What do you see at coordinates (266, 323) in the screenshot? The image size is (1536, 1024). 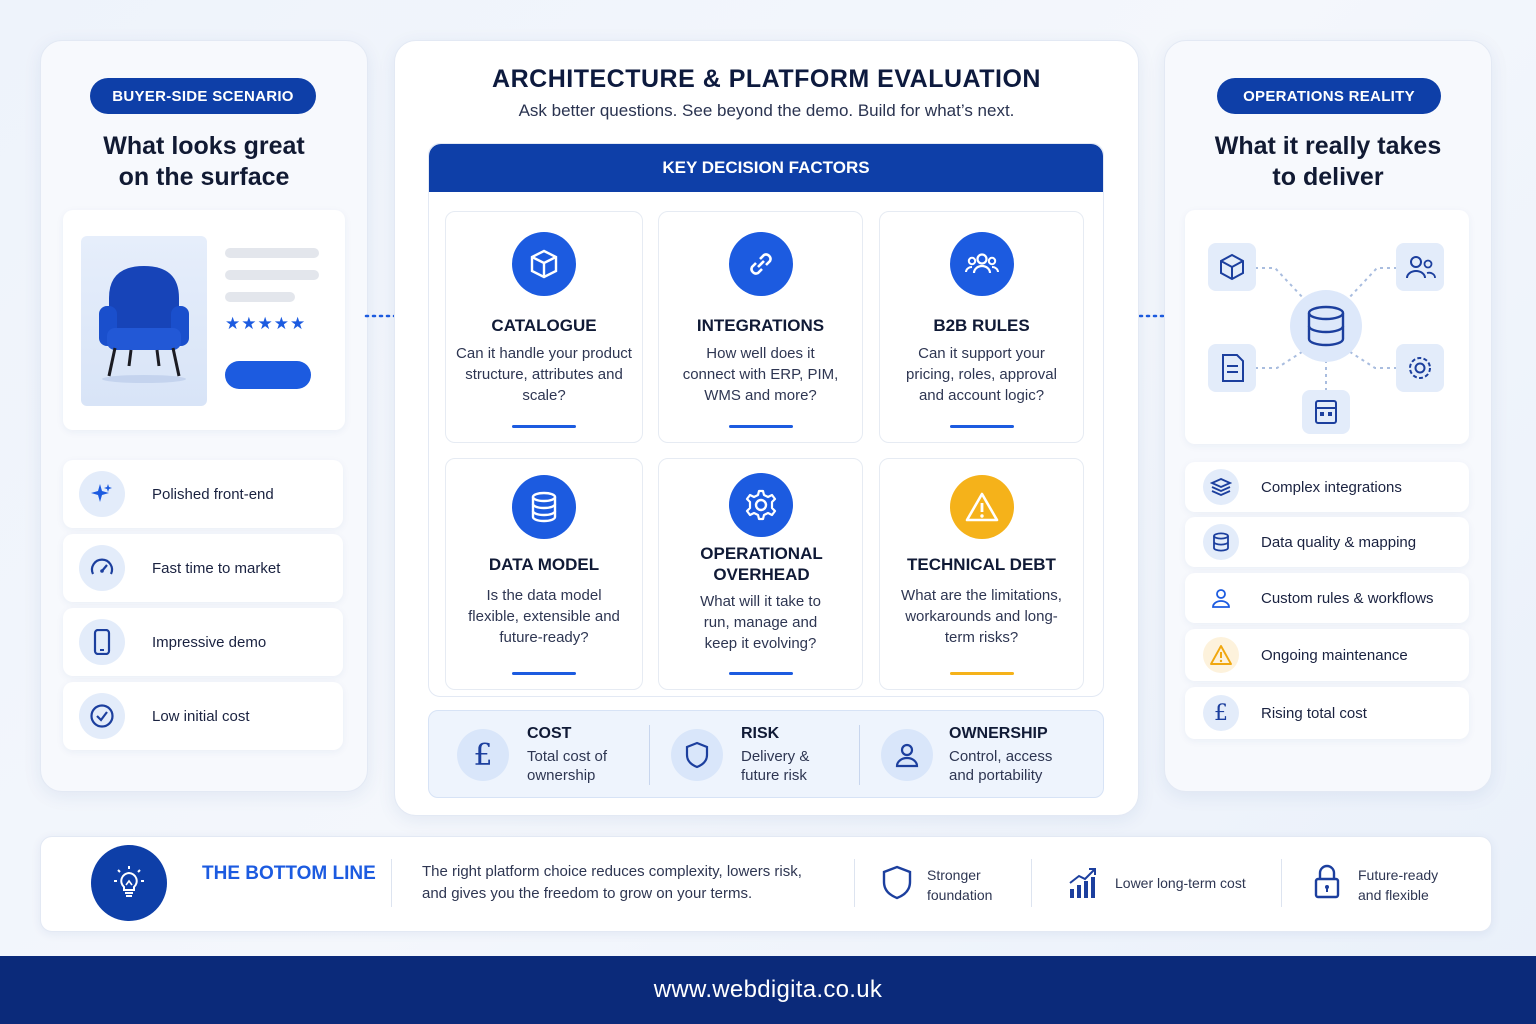 I see `star-rating: ★★★★★` at bounding box center [266, 323].